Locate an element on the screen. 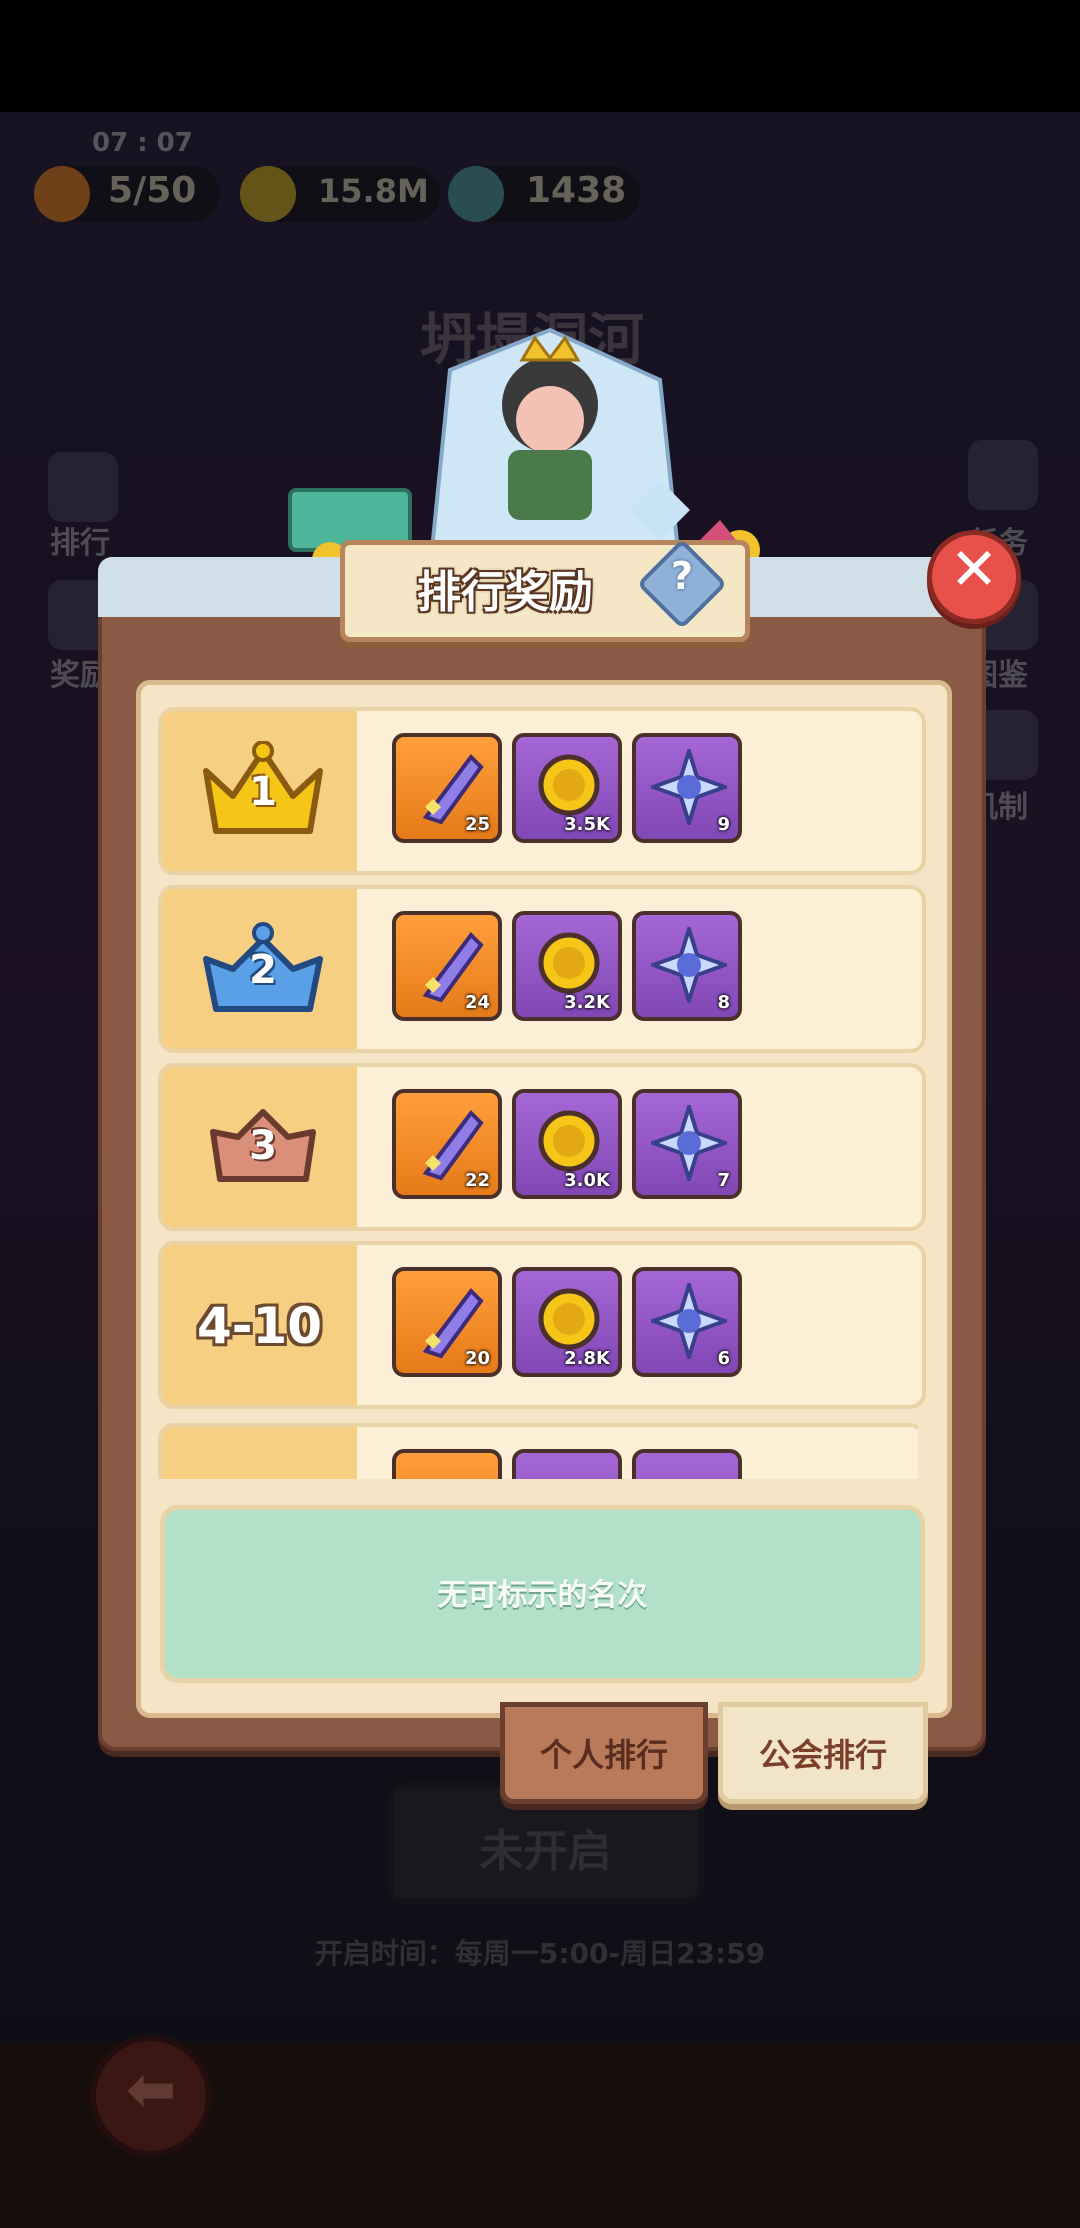 Image resolution: width=1080 pixels, height=2228 pixels. item-qty: 20 is located at coordinates (477, 1358).